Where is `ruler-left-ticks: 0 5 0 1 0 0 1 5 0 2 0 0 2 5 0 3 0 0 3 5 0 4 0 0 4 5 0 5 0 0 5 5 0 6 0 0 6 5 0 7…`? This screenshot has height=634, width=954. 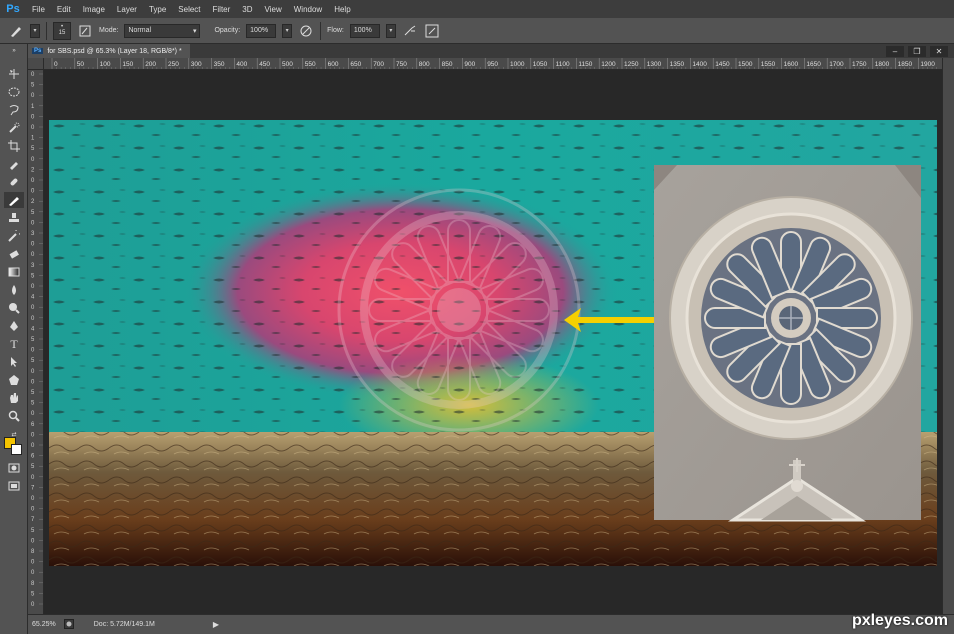
ruler-left-ticks: 0 5 0 1 0 0 1 5 0 2 0 0 2 5 0 3 0 0 3 5 0 4 0 0 4 5 0 5 0 0 5 5 0 6 0 0 6 5 0 7… is located at coordinates (37, 340).